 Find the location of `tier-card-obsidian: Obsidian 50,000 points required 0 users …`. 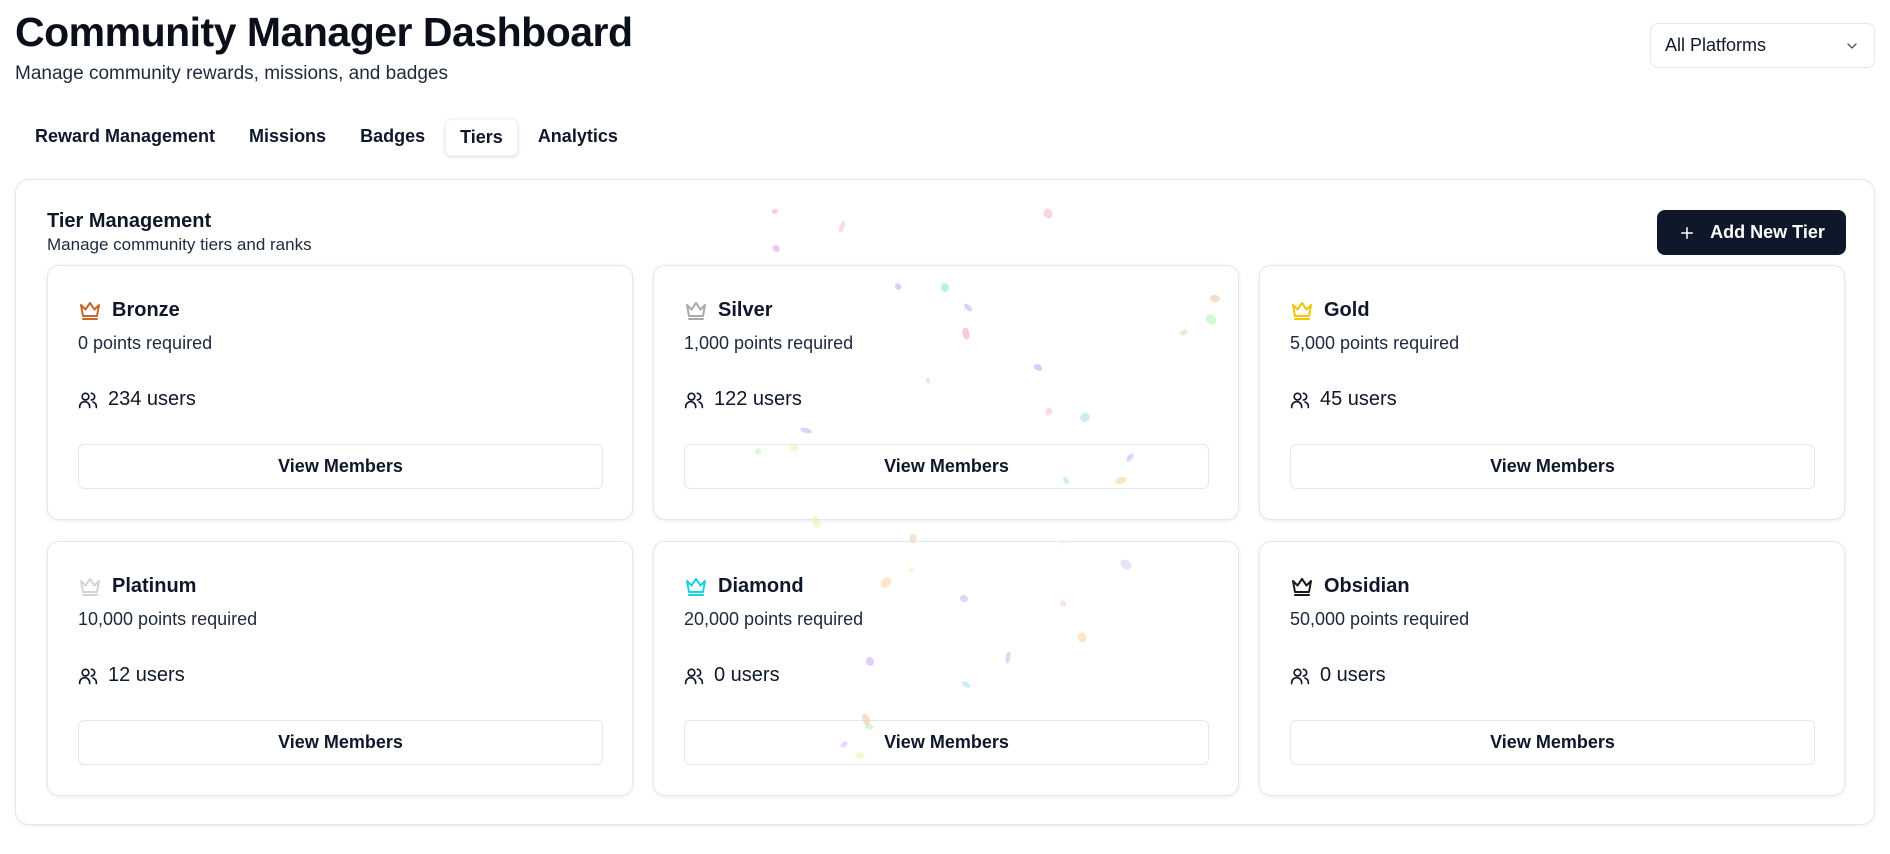

tier-card-obsidian: Obsidian 50,000 points required 0 users … is located at coordinates (1552, 668).